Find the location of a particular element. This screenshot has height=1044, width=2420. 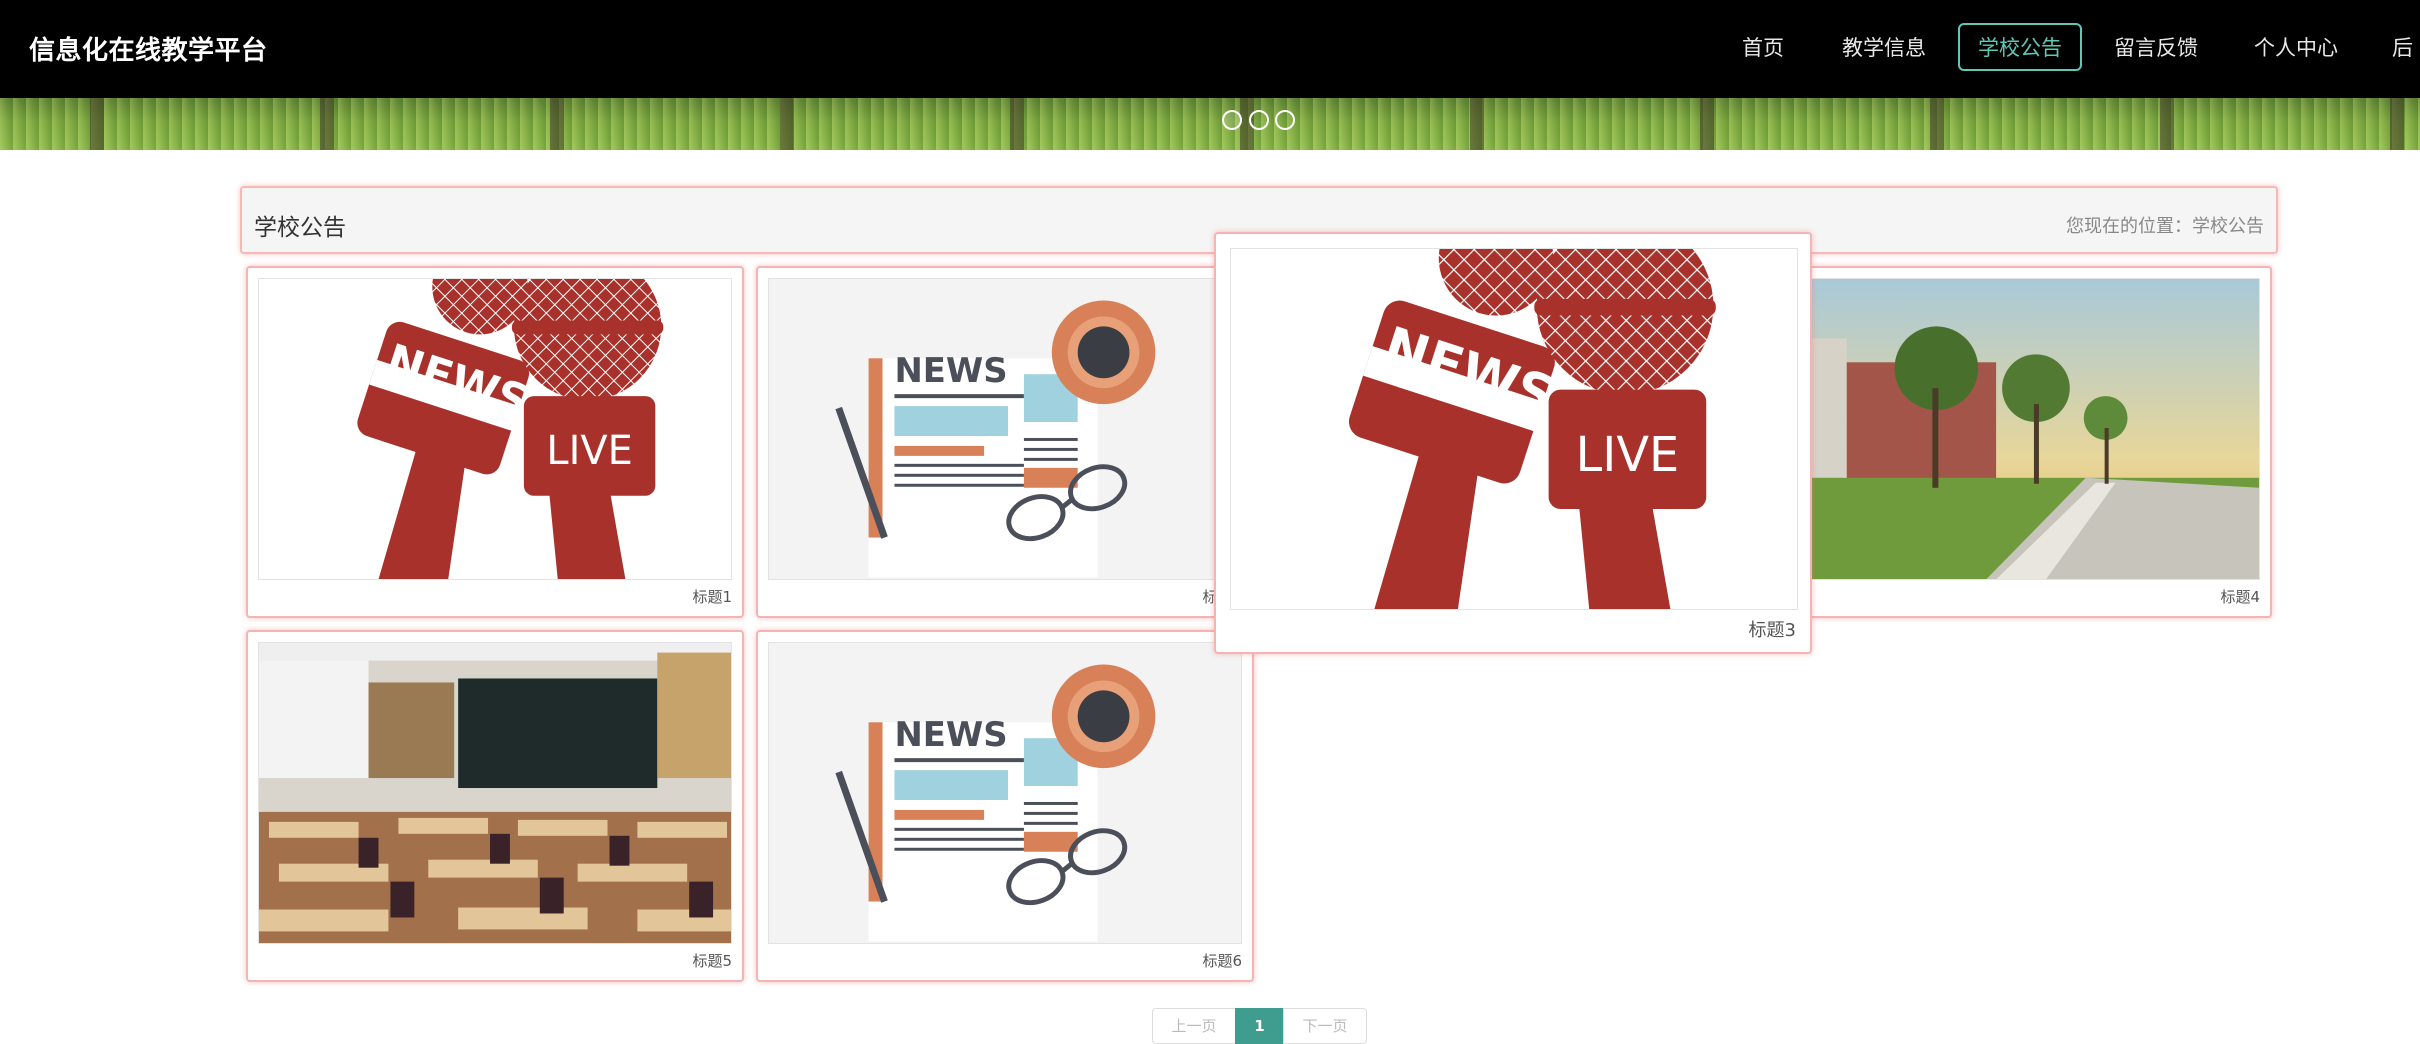

card-caption: 标题5 is located at coordinates (712, 960).